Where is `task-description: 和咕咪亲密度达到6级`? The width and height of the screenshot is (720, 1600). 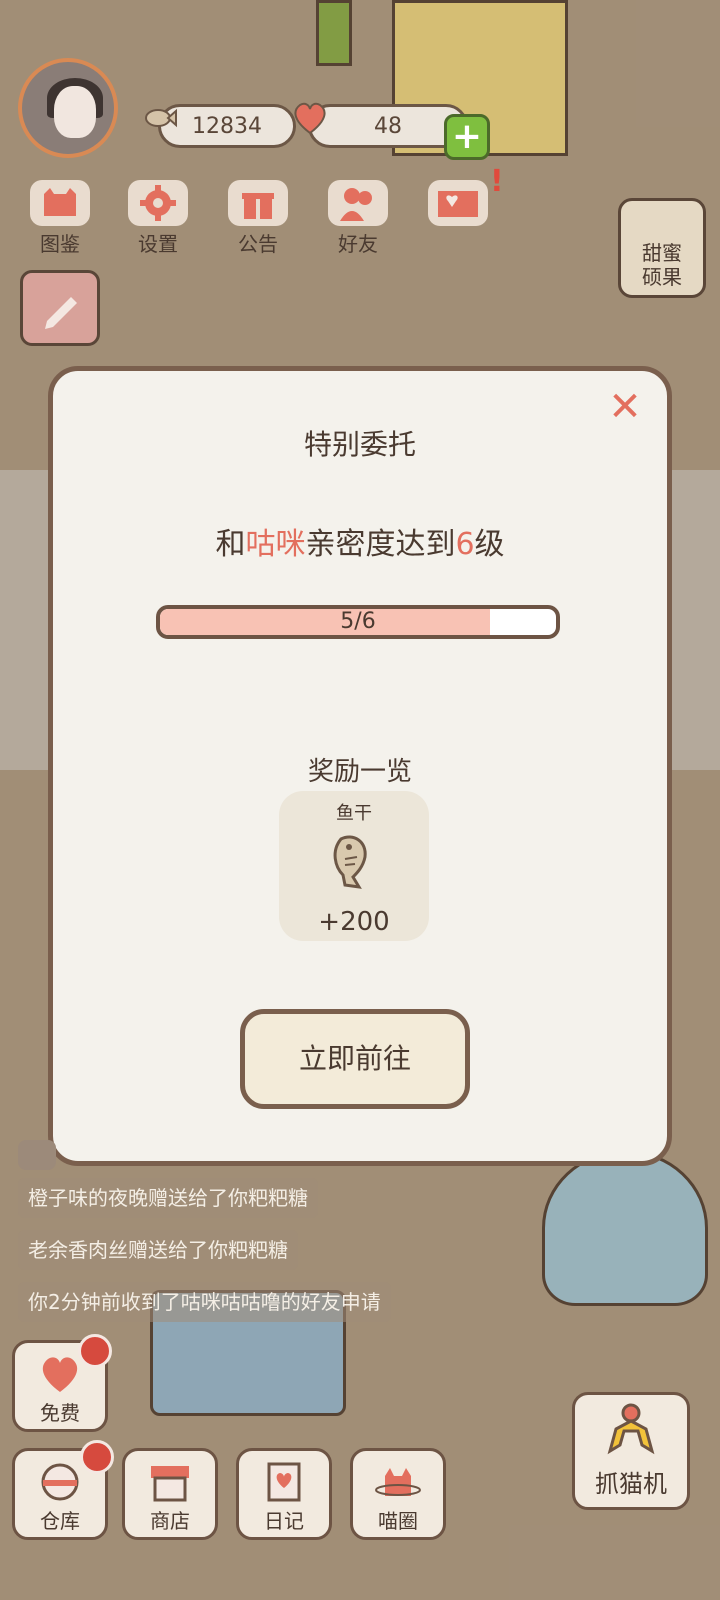 task-description: 和咕咪亲密度达到6级 is located at coordinates (360, 541).